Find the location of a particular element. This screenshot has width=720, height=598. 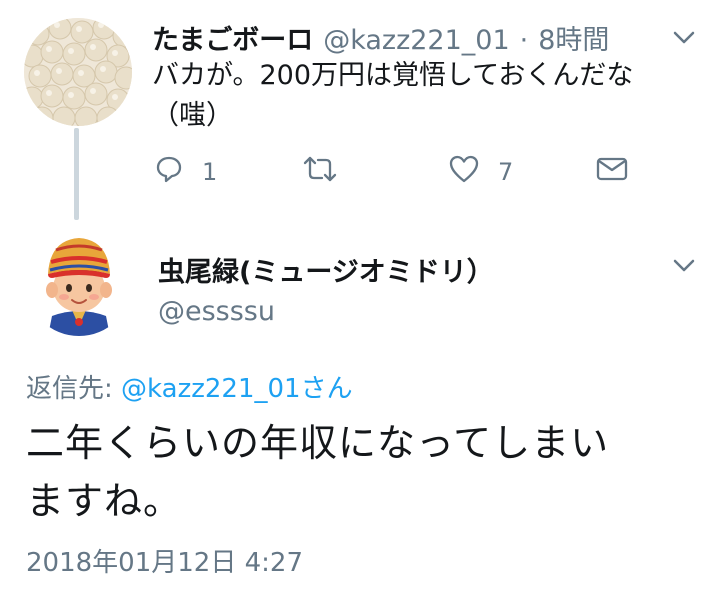

tweet1-header: たまごボーロ @kazz221_01 · 8時間 is located at coordinates (380, 37).